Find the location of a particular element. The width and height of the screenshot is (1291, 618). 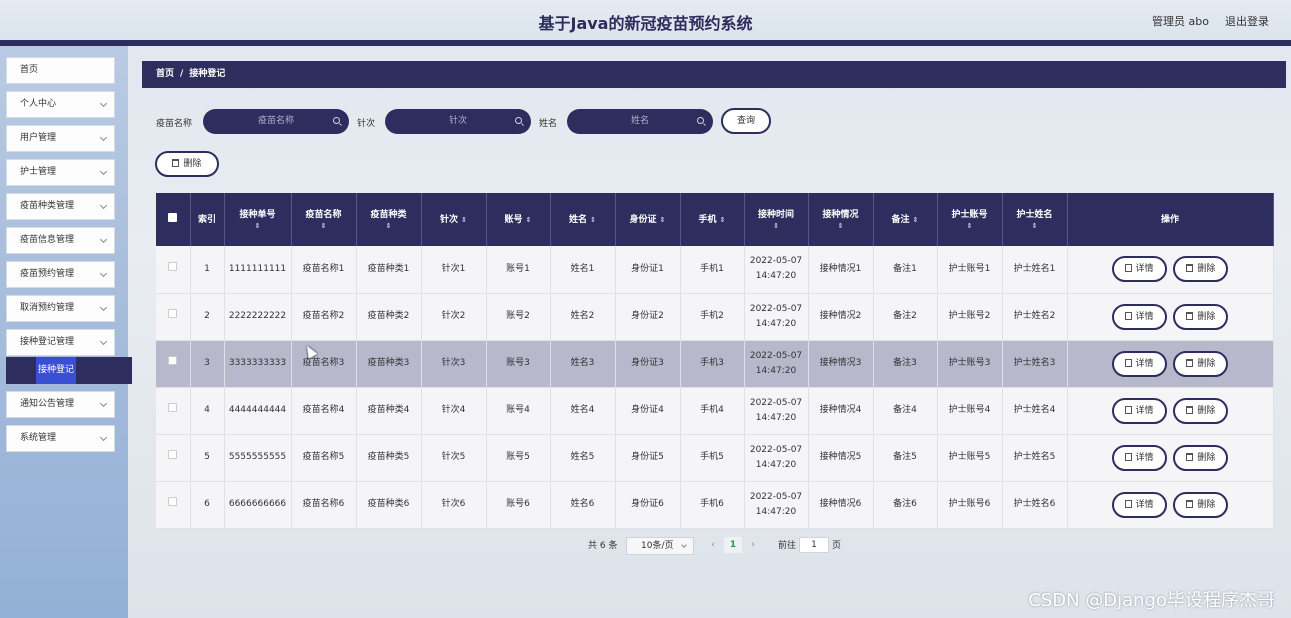

sidebar-item-vaccine-info: 疫苗信息管理 is located at coordinates (60, 240).